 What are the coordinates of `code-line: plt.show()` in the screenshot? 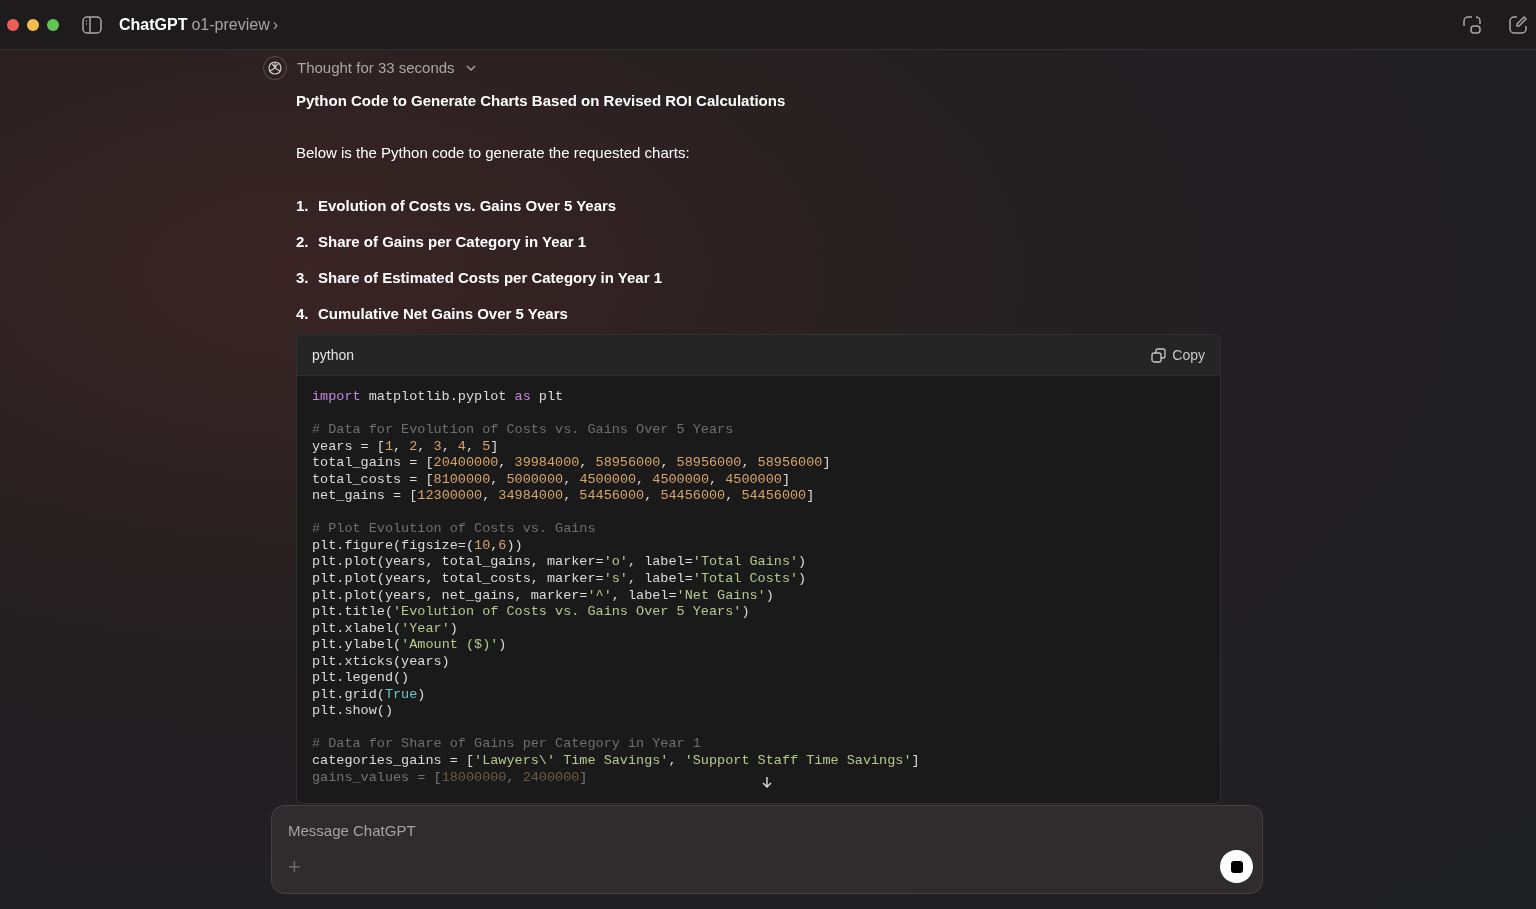 It's located at (352, 711).